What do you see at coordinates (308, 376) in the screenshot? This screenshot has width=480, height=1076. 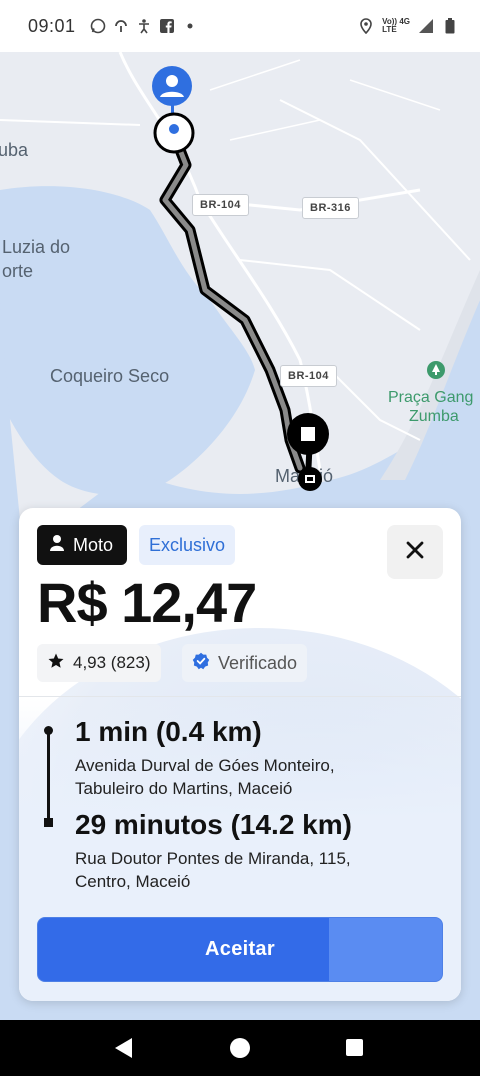 I see `road-badge-br104-bottom: BR-104` at bounding box center [308, 376].